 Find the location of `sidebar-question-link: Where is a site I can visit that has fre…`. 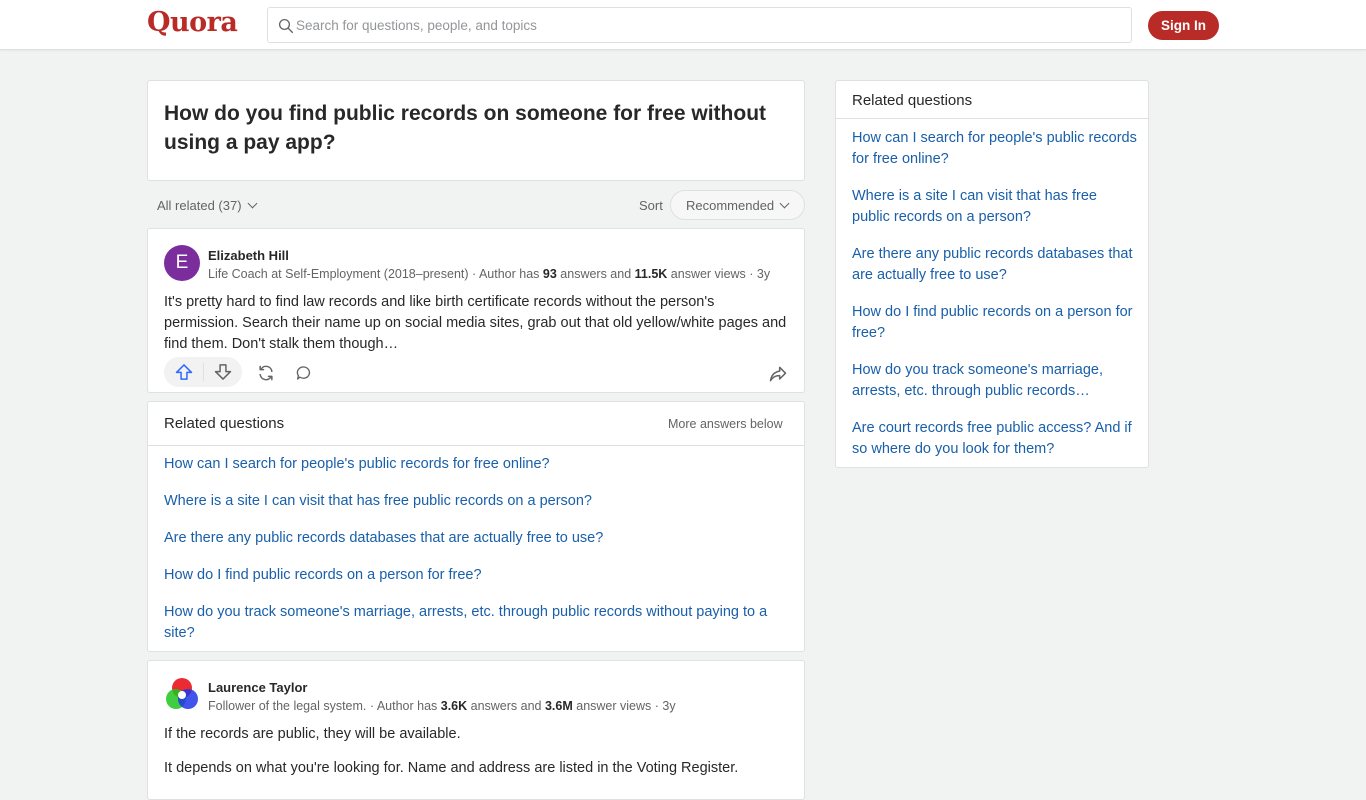

sidebar-question-link: Where is a site I can visit that has fre… is located at coordinates (994, 207).